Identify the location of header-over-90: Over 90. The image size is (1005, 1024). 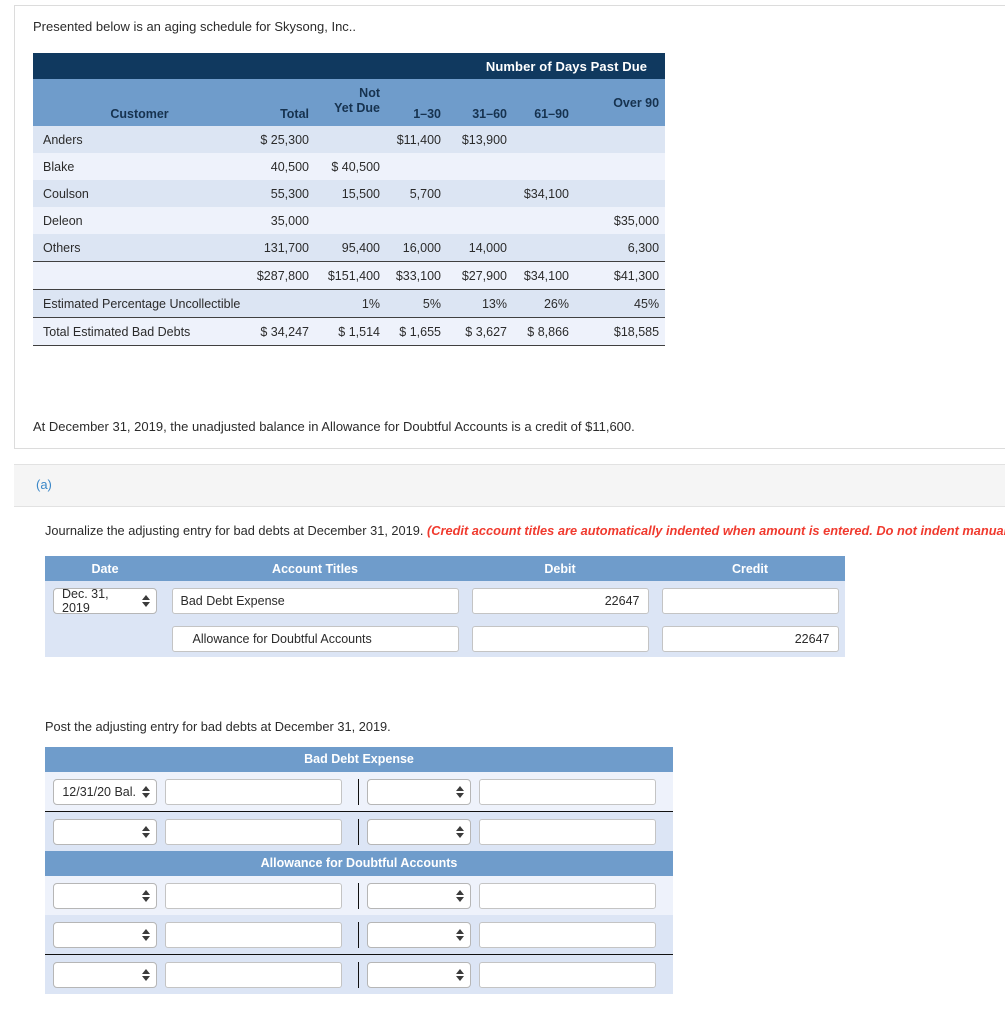
(620, 102).